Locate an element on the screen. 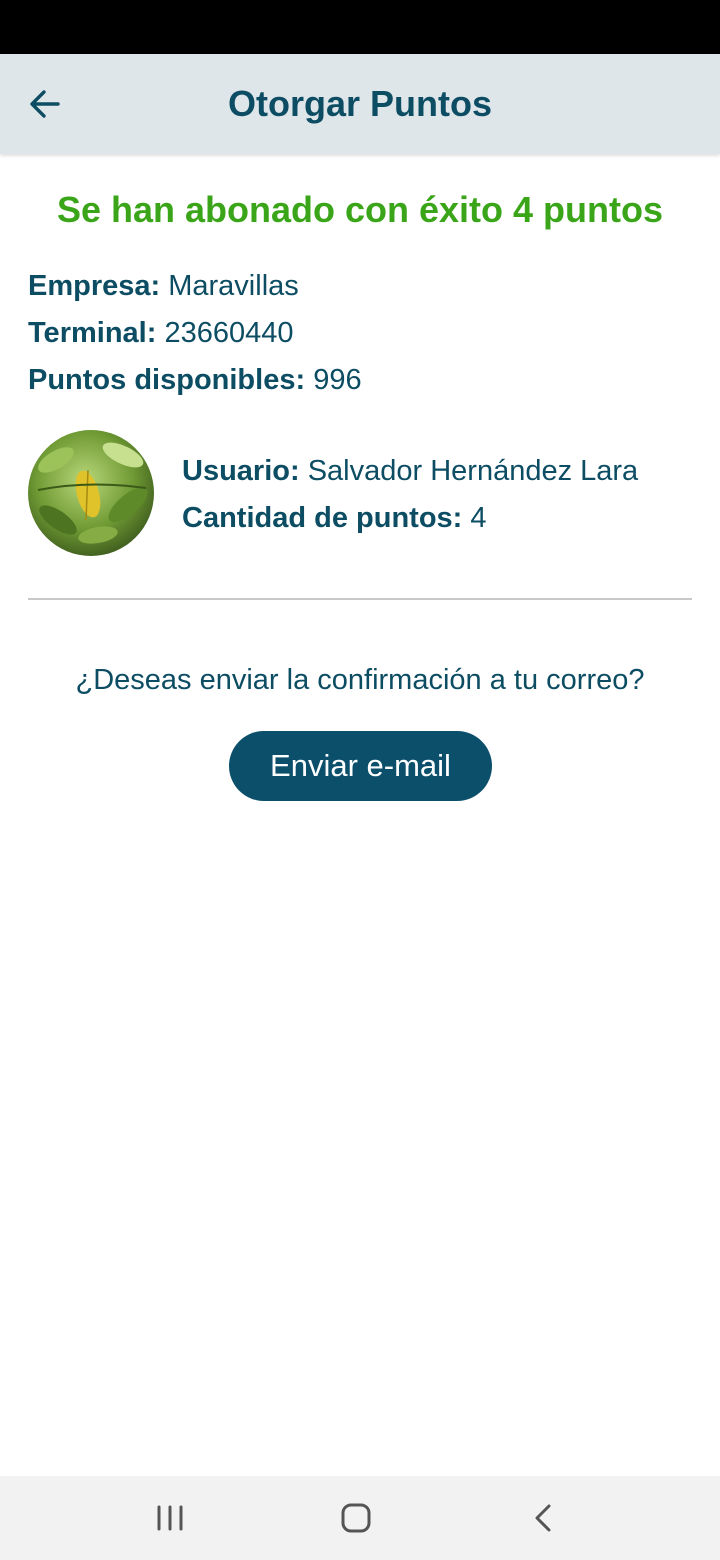  send-email-button: Enviar e-mail is located at coordinates (360, 766).